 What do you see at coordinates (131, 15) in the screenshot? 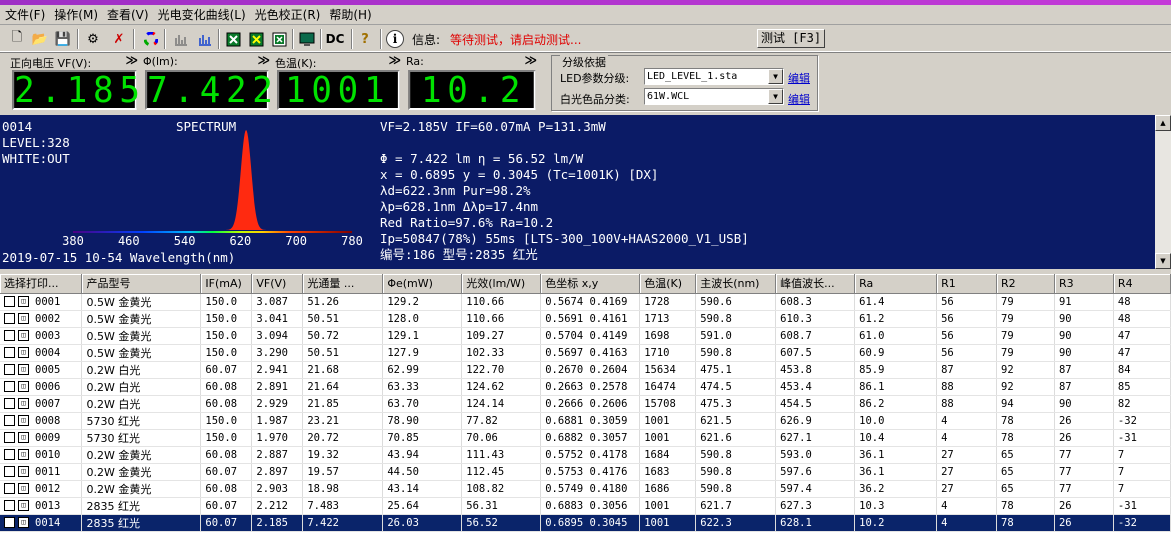
I see `menu-item: 查看(V)` at bounding box center [131, 15].